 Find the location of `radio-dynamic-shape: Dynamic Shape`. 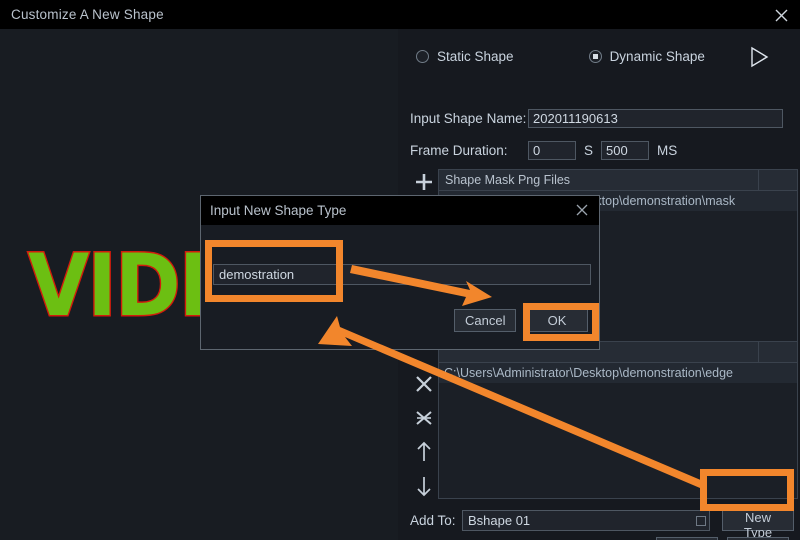

radio-dynamic-shape: Dynamic Shape is located at coordinates (646, 56).